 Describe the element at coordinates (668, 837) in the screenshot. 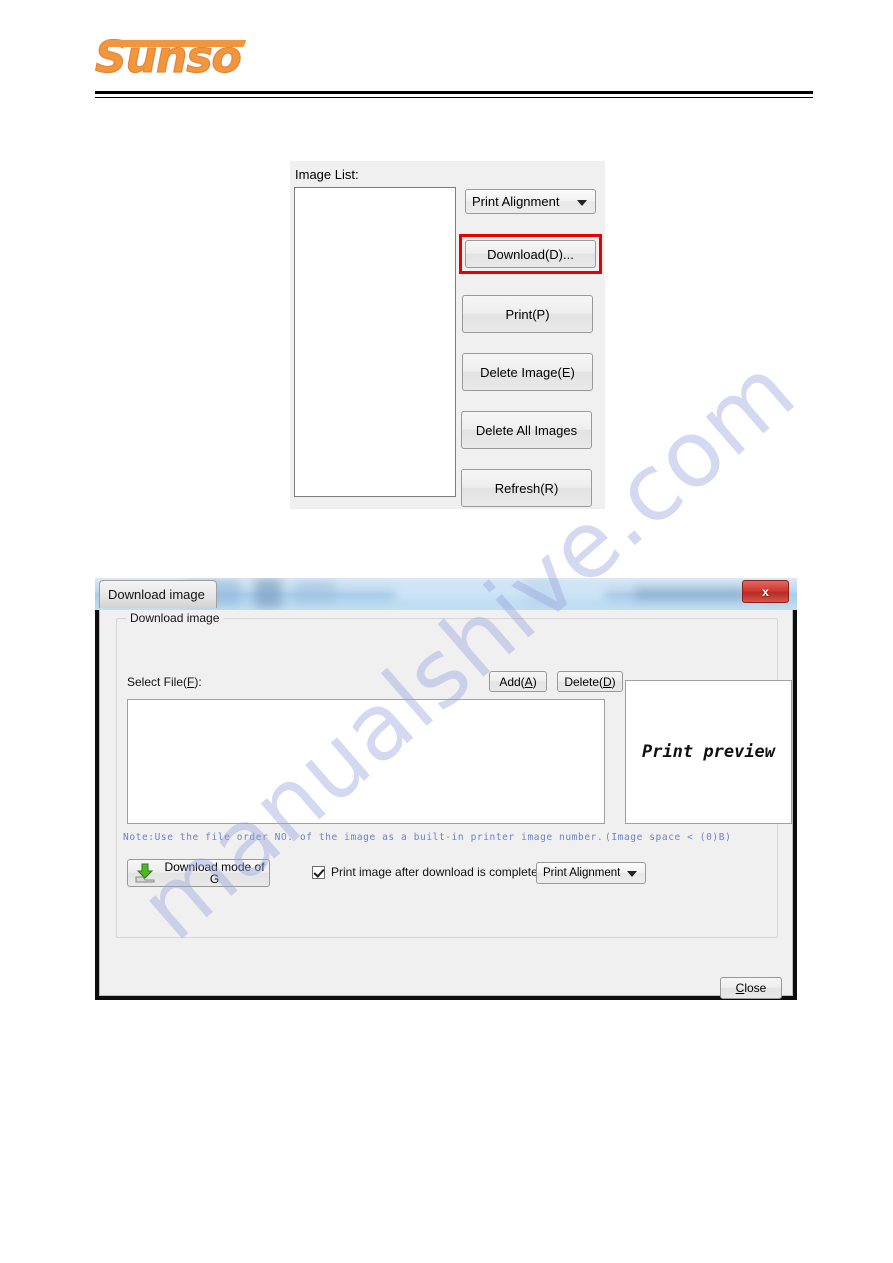

I see `image-space-text: (Image space < (0)B)` at that location.